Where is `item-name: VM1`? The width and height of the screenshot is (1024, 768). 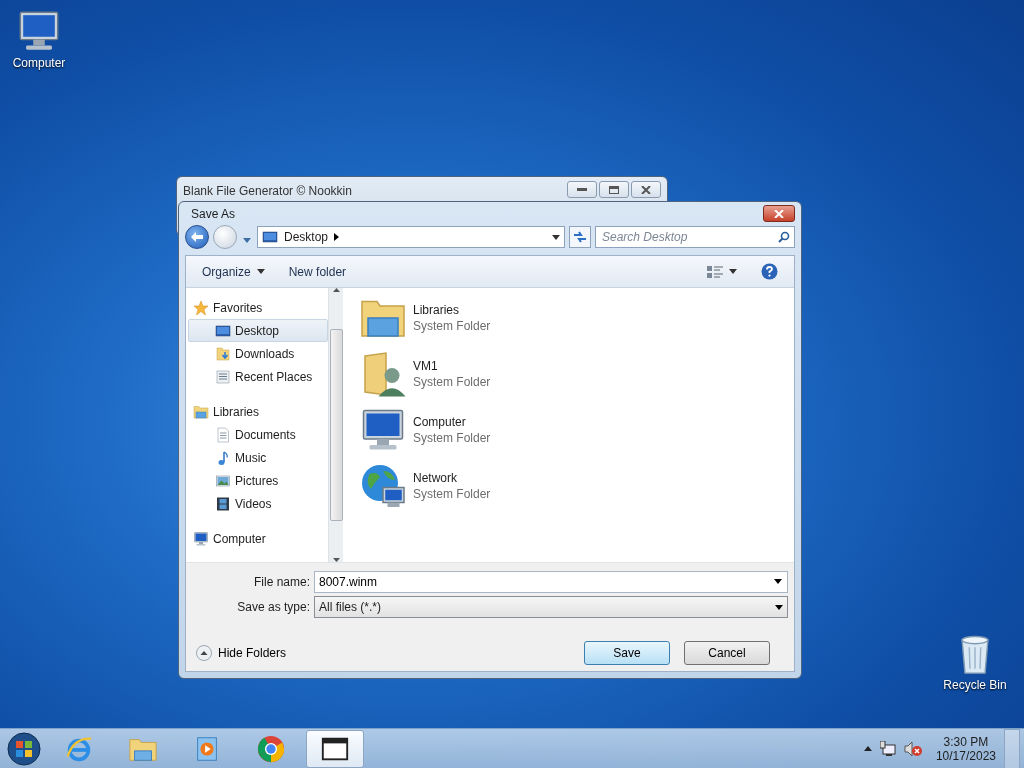
item-name: VM1 is located at coordinates (452, 366).